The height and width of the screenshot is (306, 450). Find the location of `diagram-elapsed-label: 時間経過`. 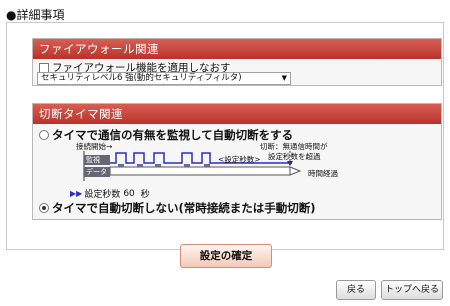

diagram-elapsed-label: 時間経過 is located at coordinates (323, 173).